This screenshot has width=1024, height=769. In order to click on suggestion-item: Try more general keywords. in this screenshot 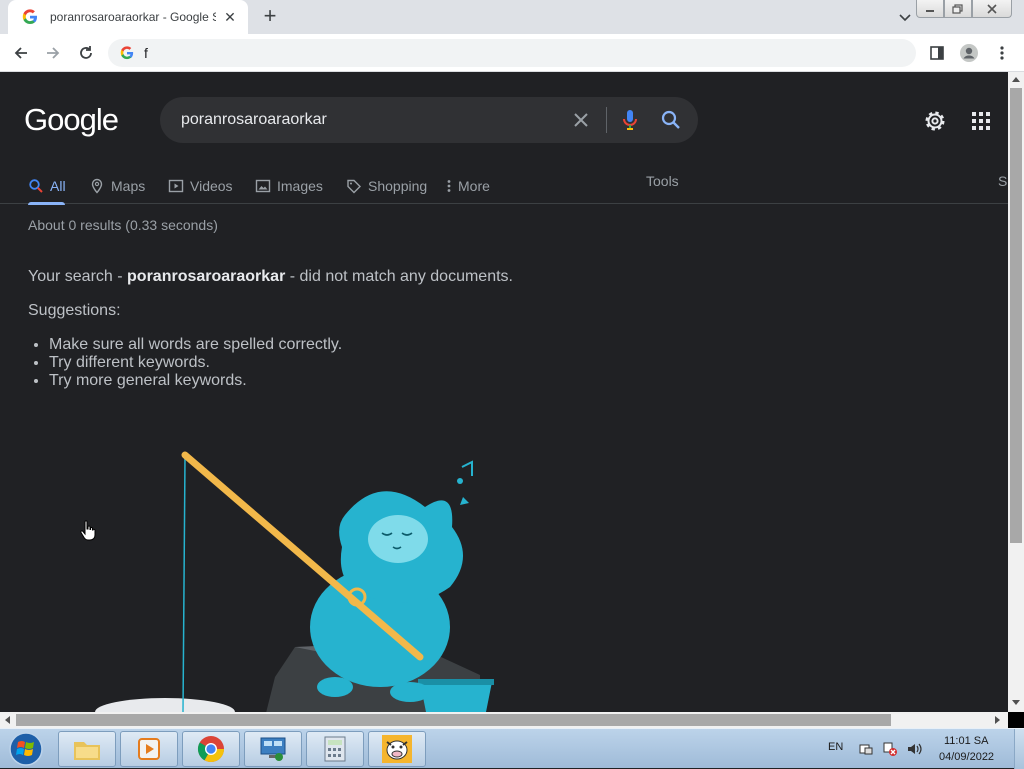, I will do `click(195, 381)`.